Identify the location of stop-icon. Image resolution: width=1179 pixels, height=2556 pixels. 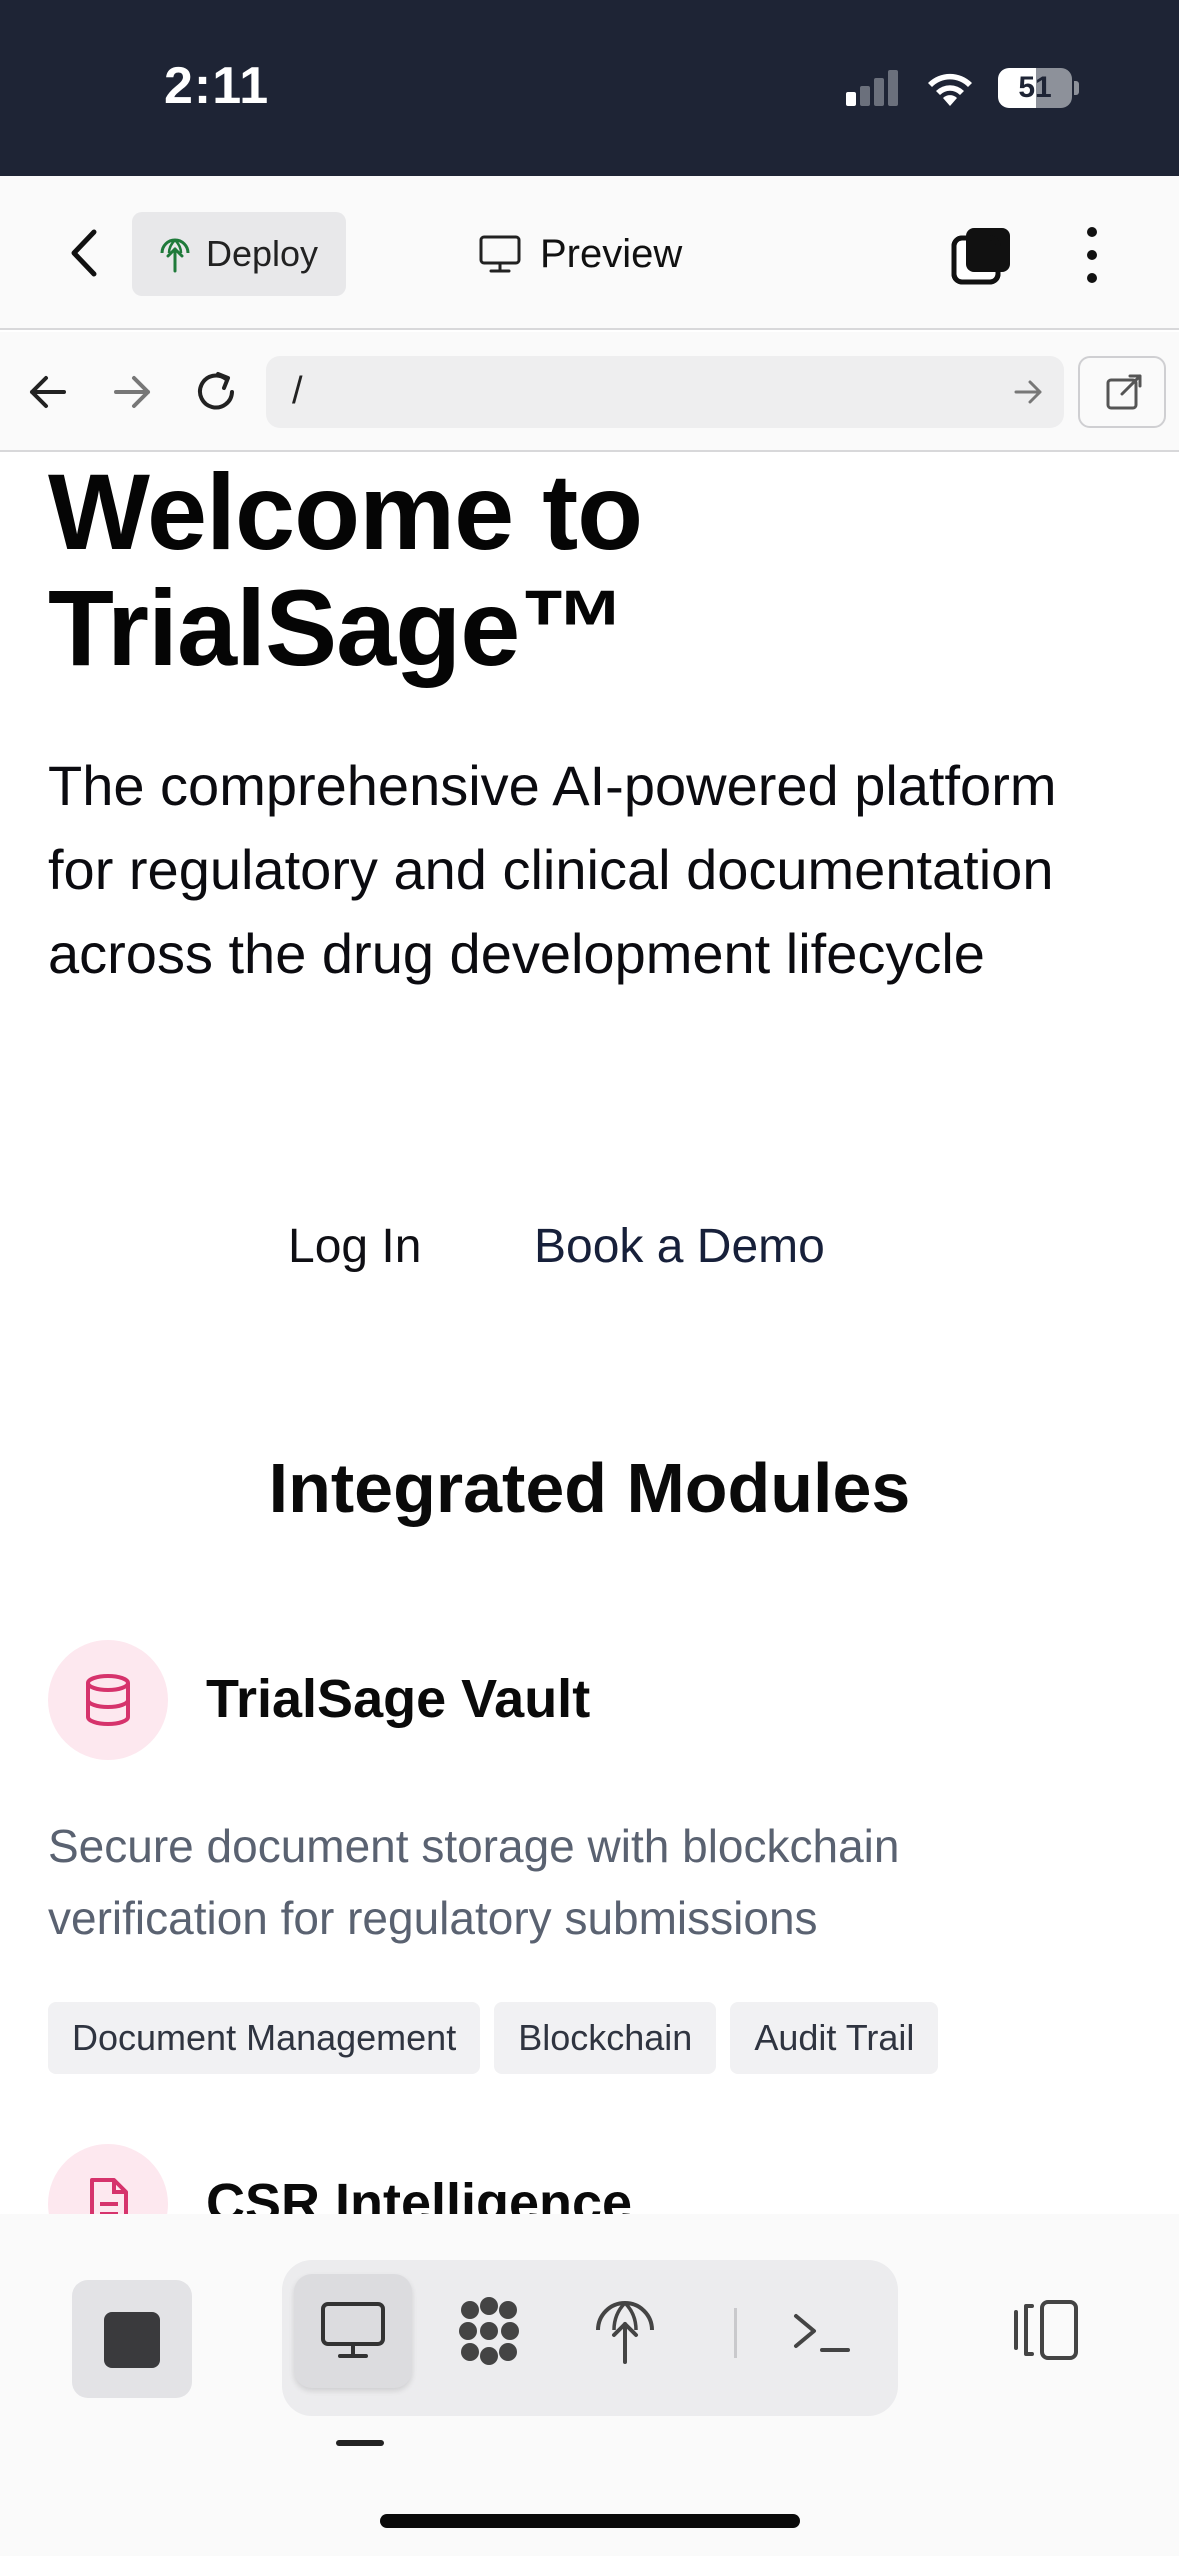
(132, 2340).